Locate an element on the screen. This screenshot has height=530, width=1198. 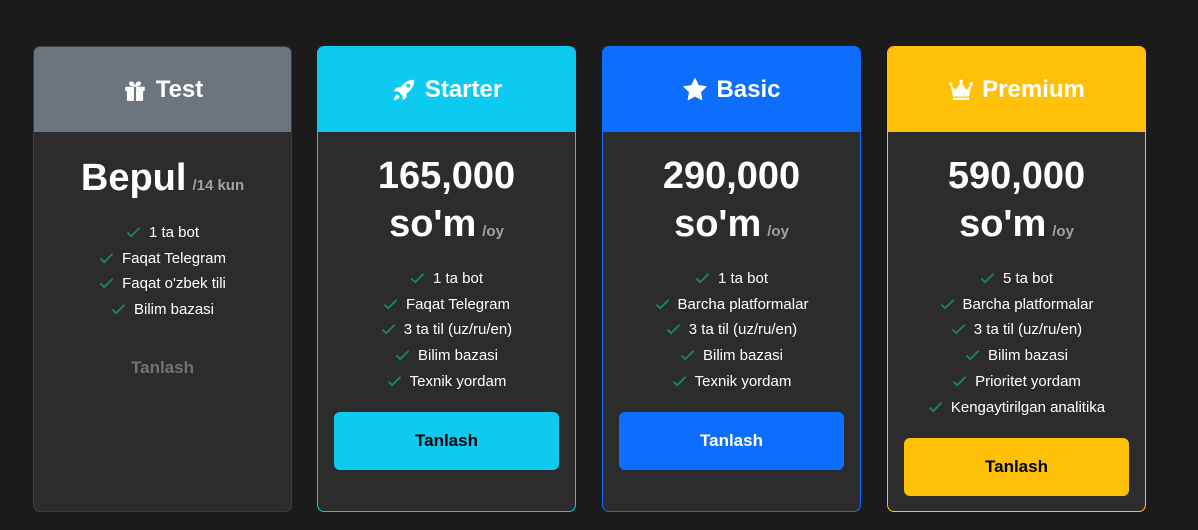
plan-name: Basic is located at coordinates (748, 89).